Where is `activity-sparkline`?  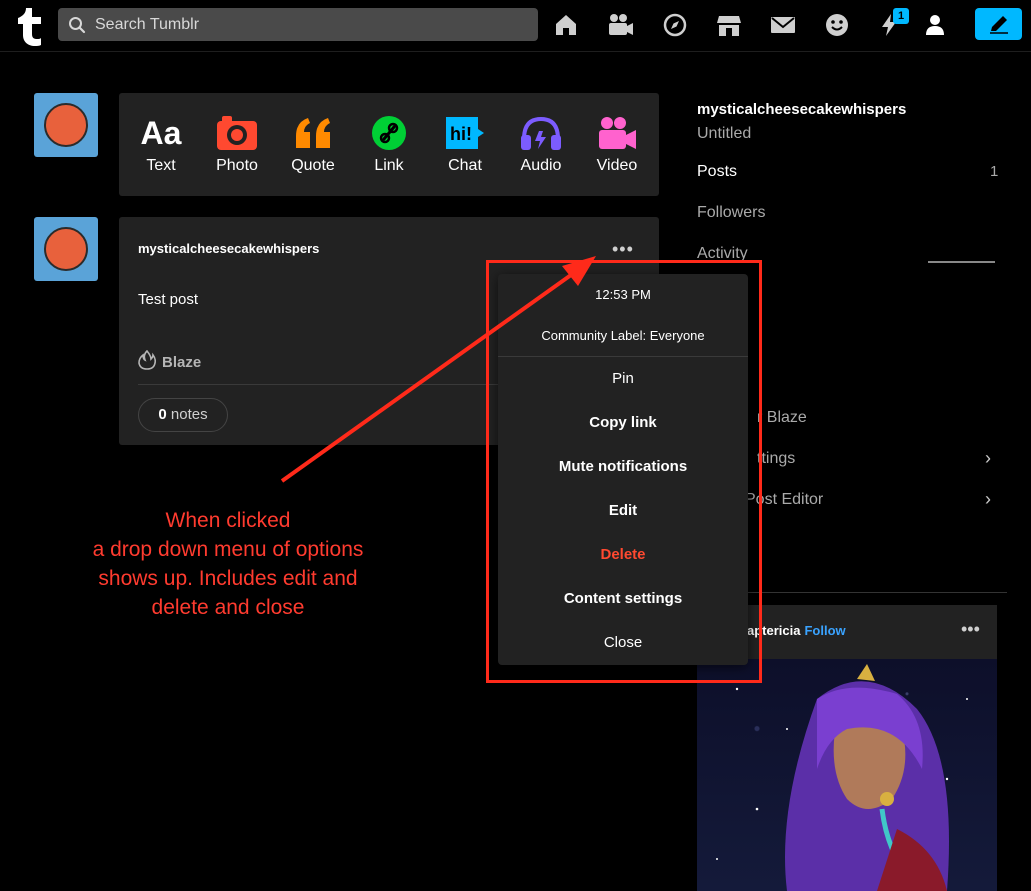
activity-sparkline is located at coordinates (961, 262).